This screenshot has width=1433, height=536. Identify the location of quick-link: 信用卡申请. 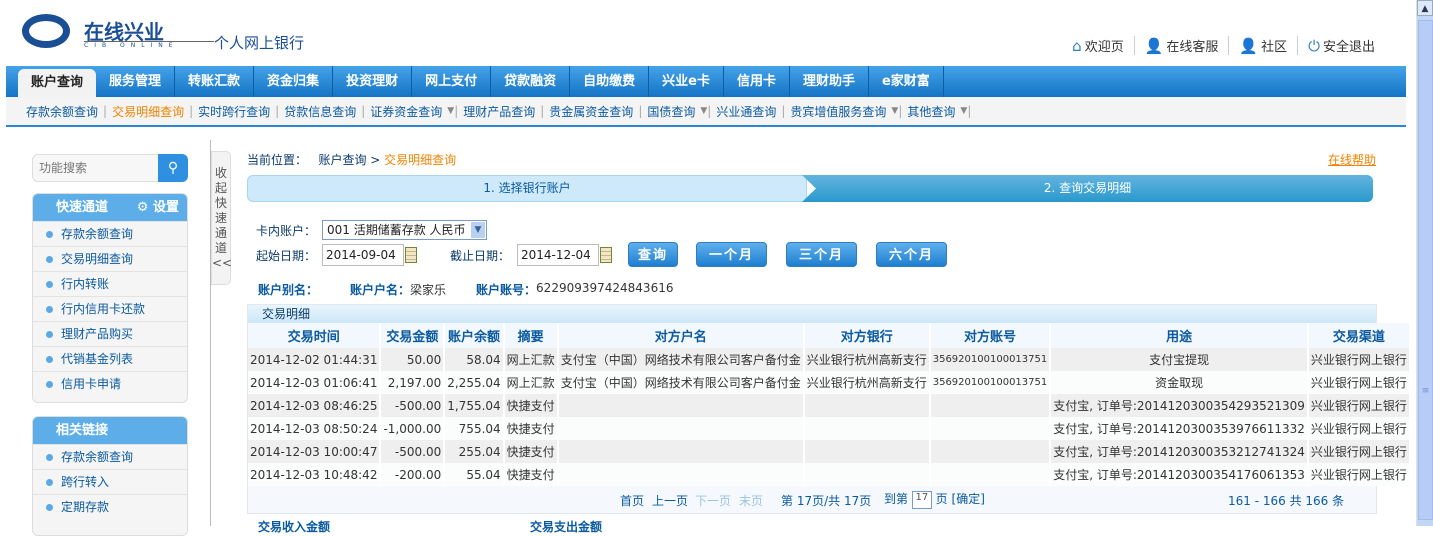
(110, 383).